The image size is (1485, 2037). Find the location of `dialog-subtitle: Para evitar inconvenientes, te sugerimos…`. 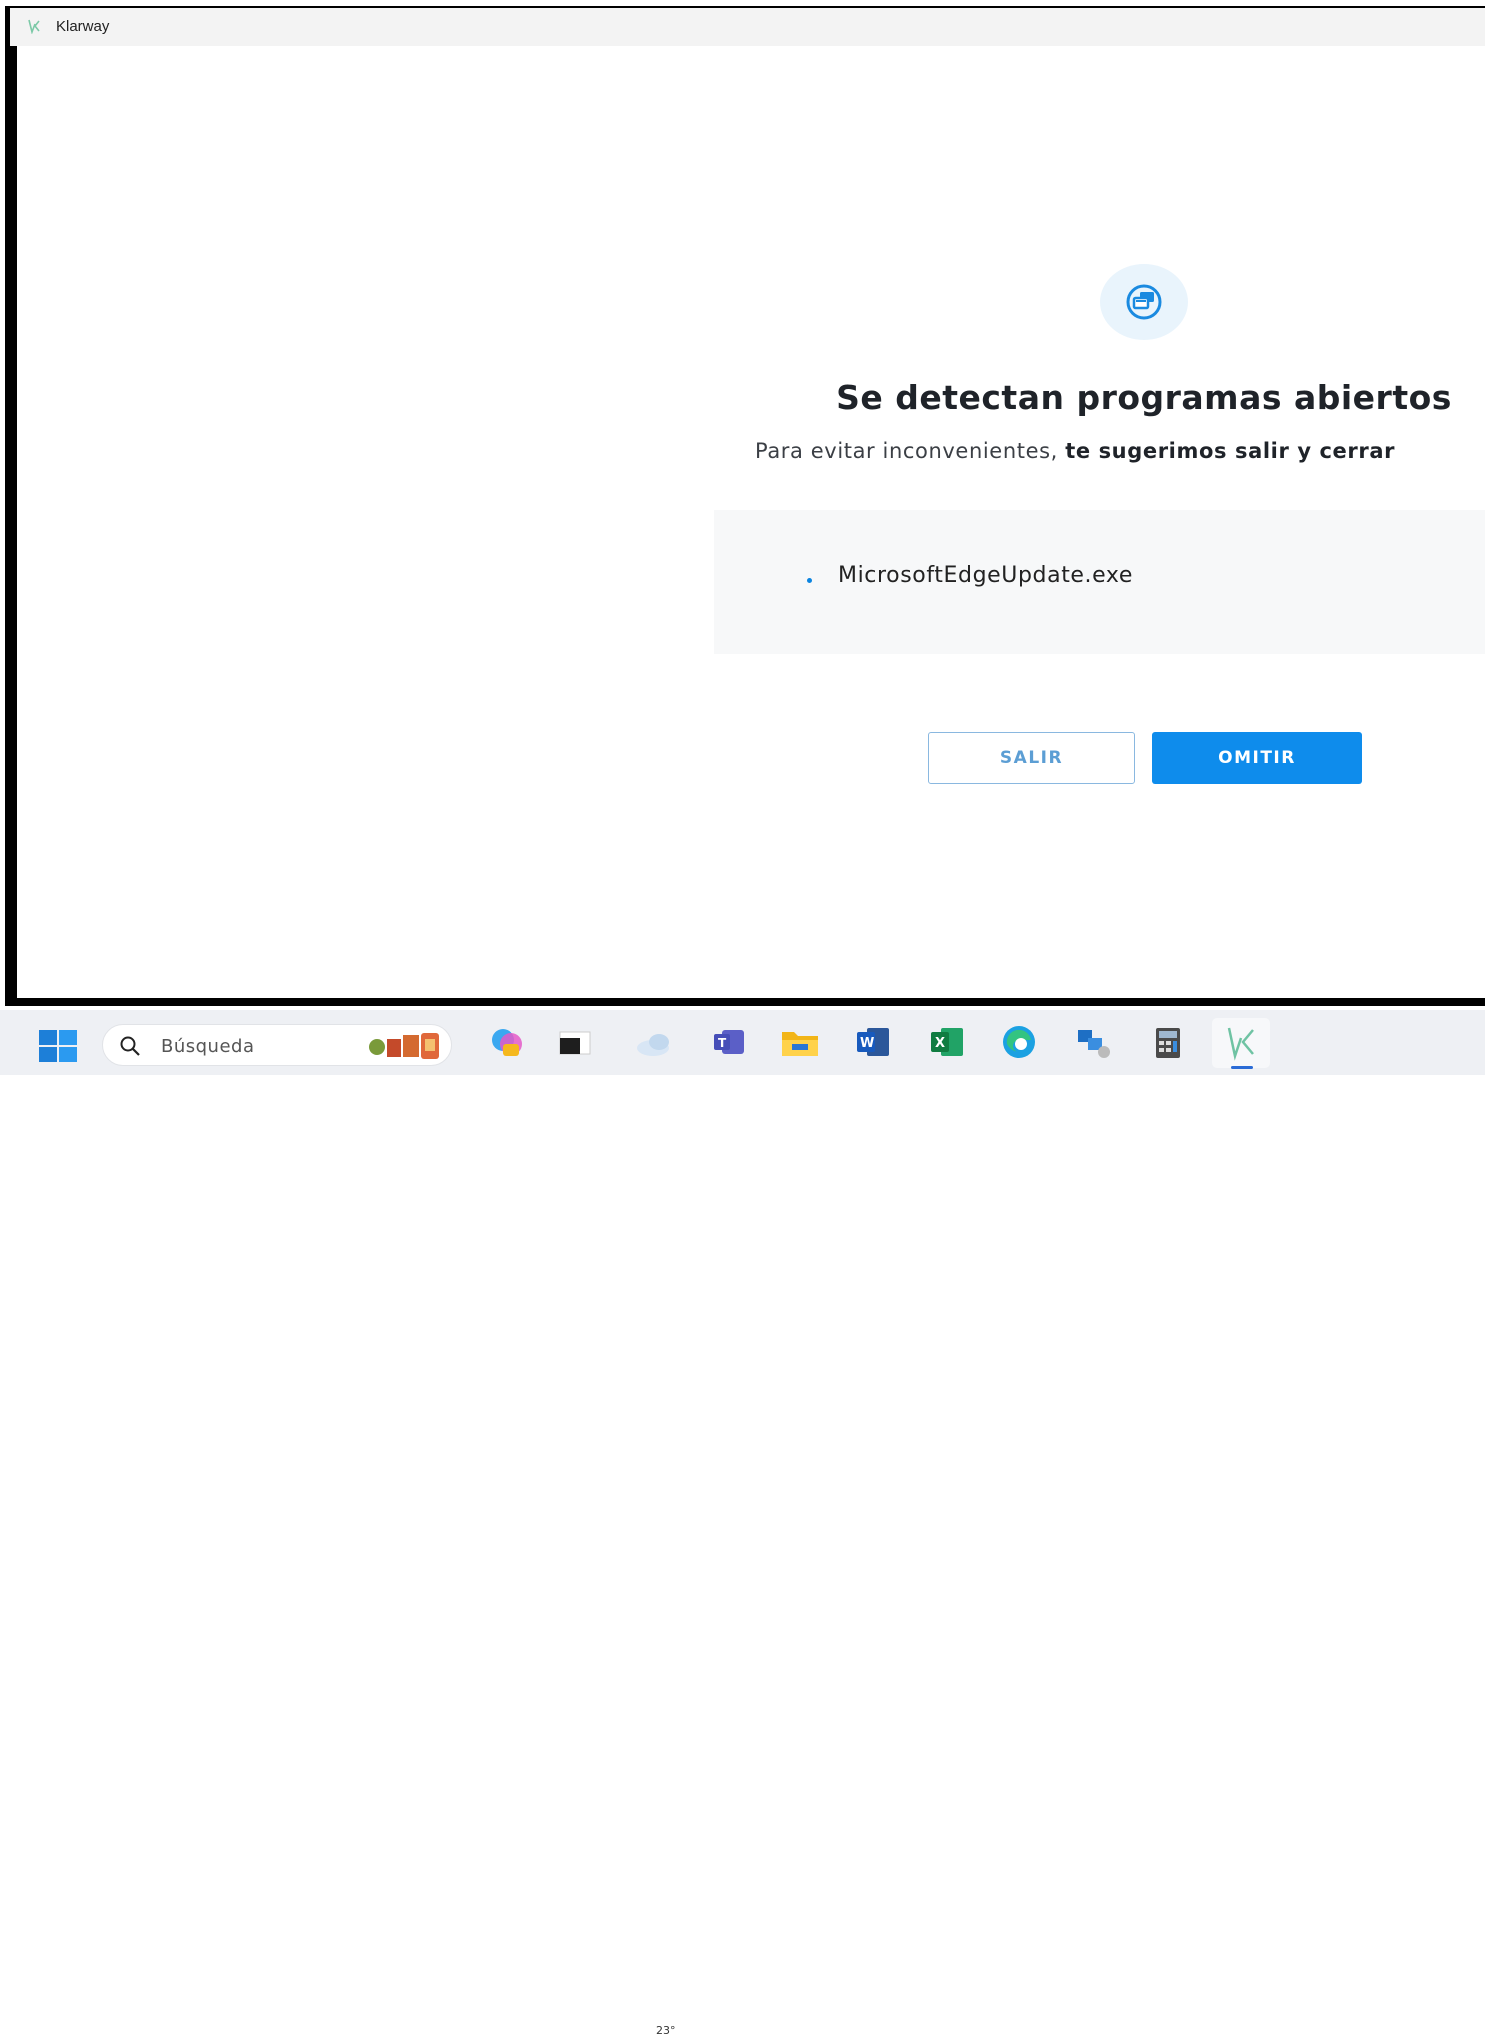

dialog-subtitle: Para evitar inconvenientes, te sugerimos… is located at coordinates (1075, 451).